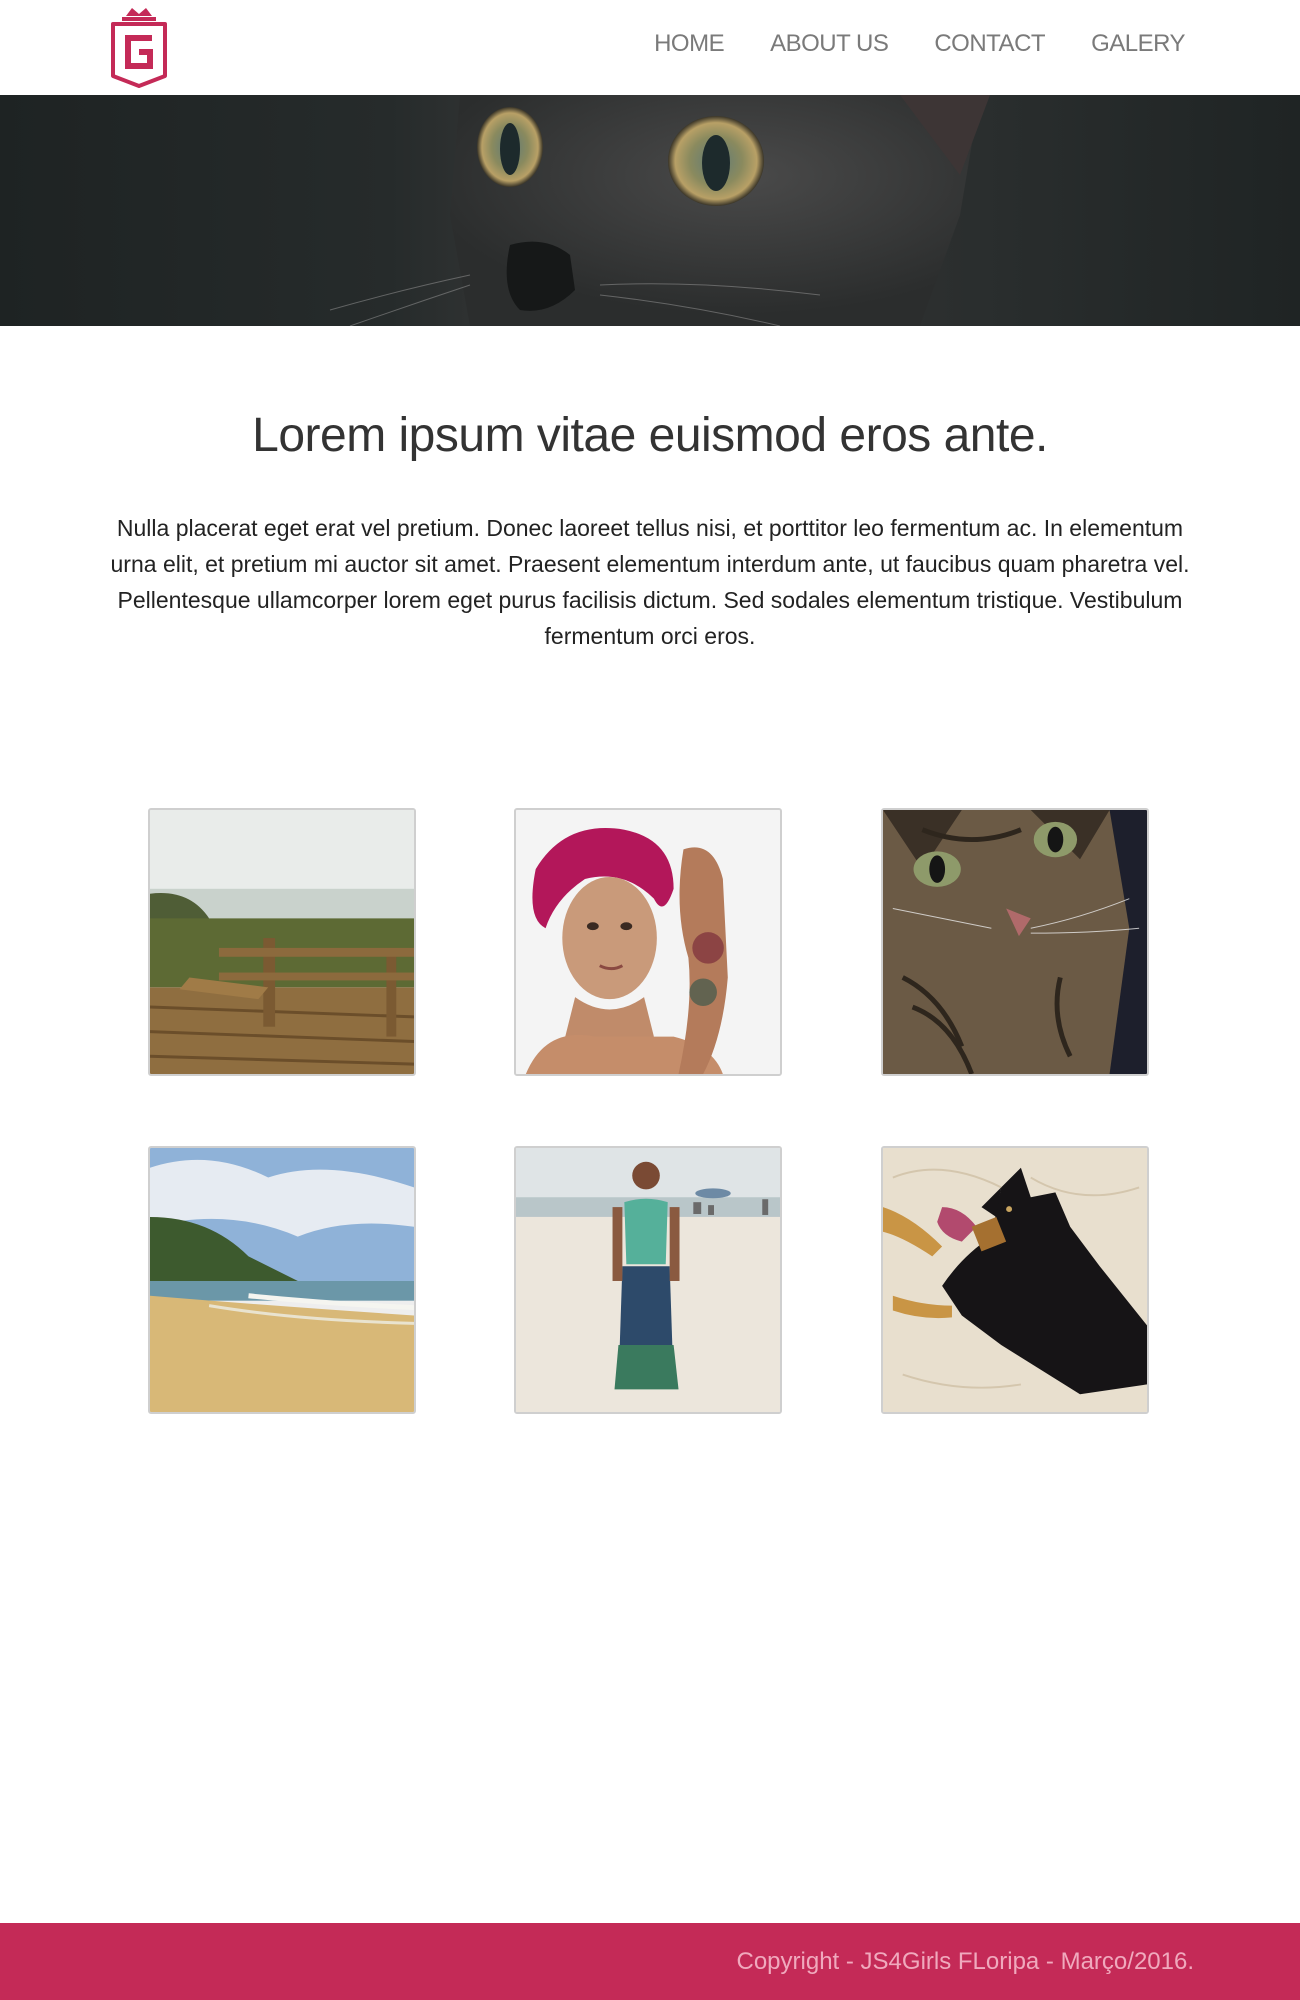 Image resolution: width=1300 pixels, height=2000 pixels. I want to click on page-headline: Lorem ipsum vitae euismod eros ante., so click(650, 435).